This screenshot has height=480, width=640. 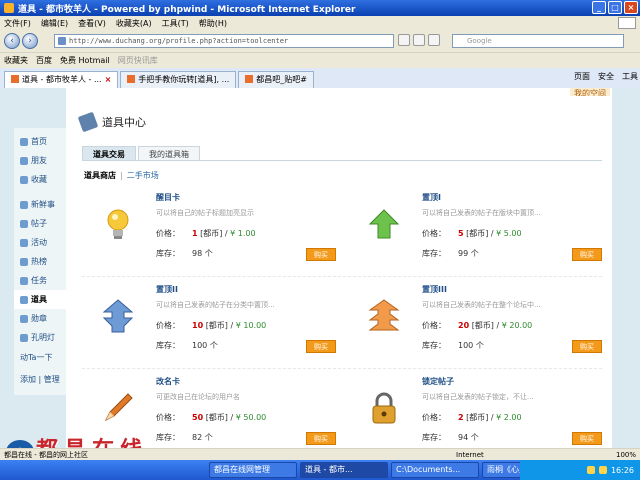 I want to click on up-arrow-green-icon, so click(x=384, y=224).